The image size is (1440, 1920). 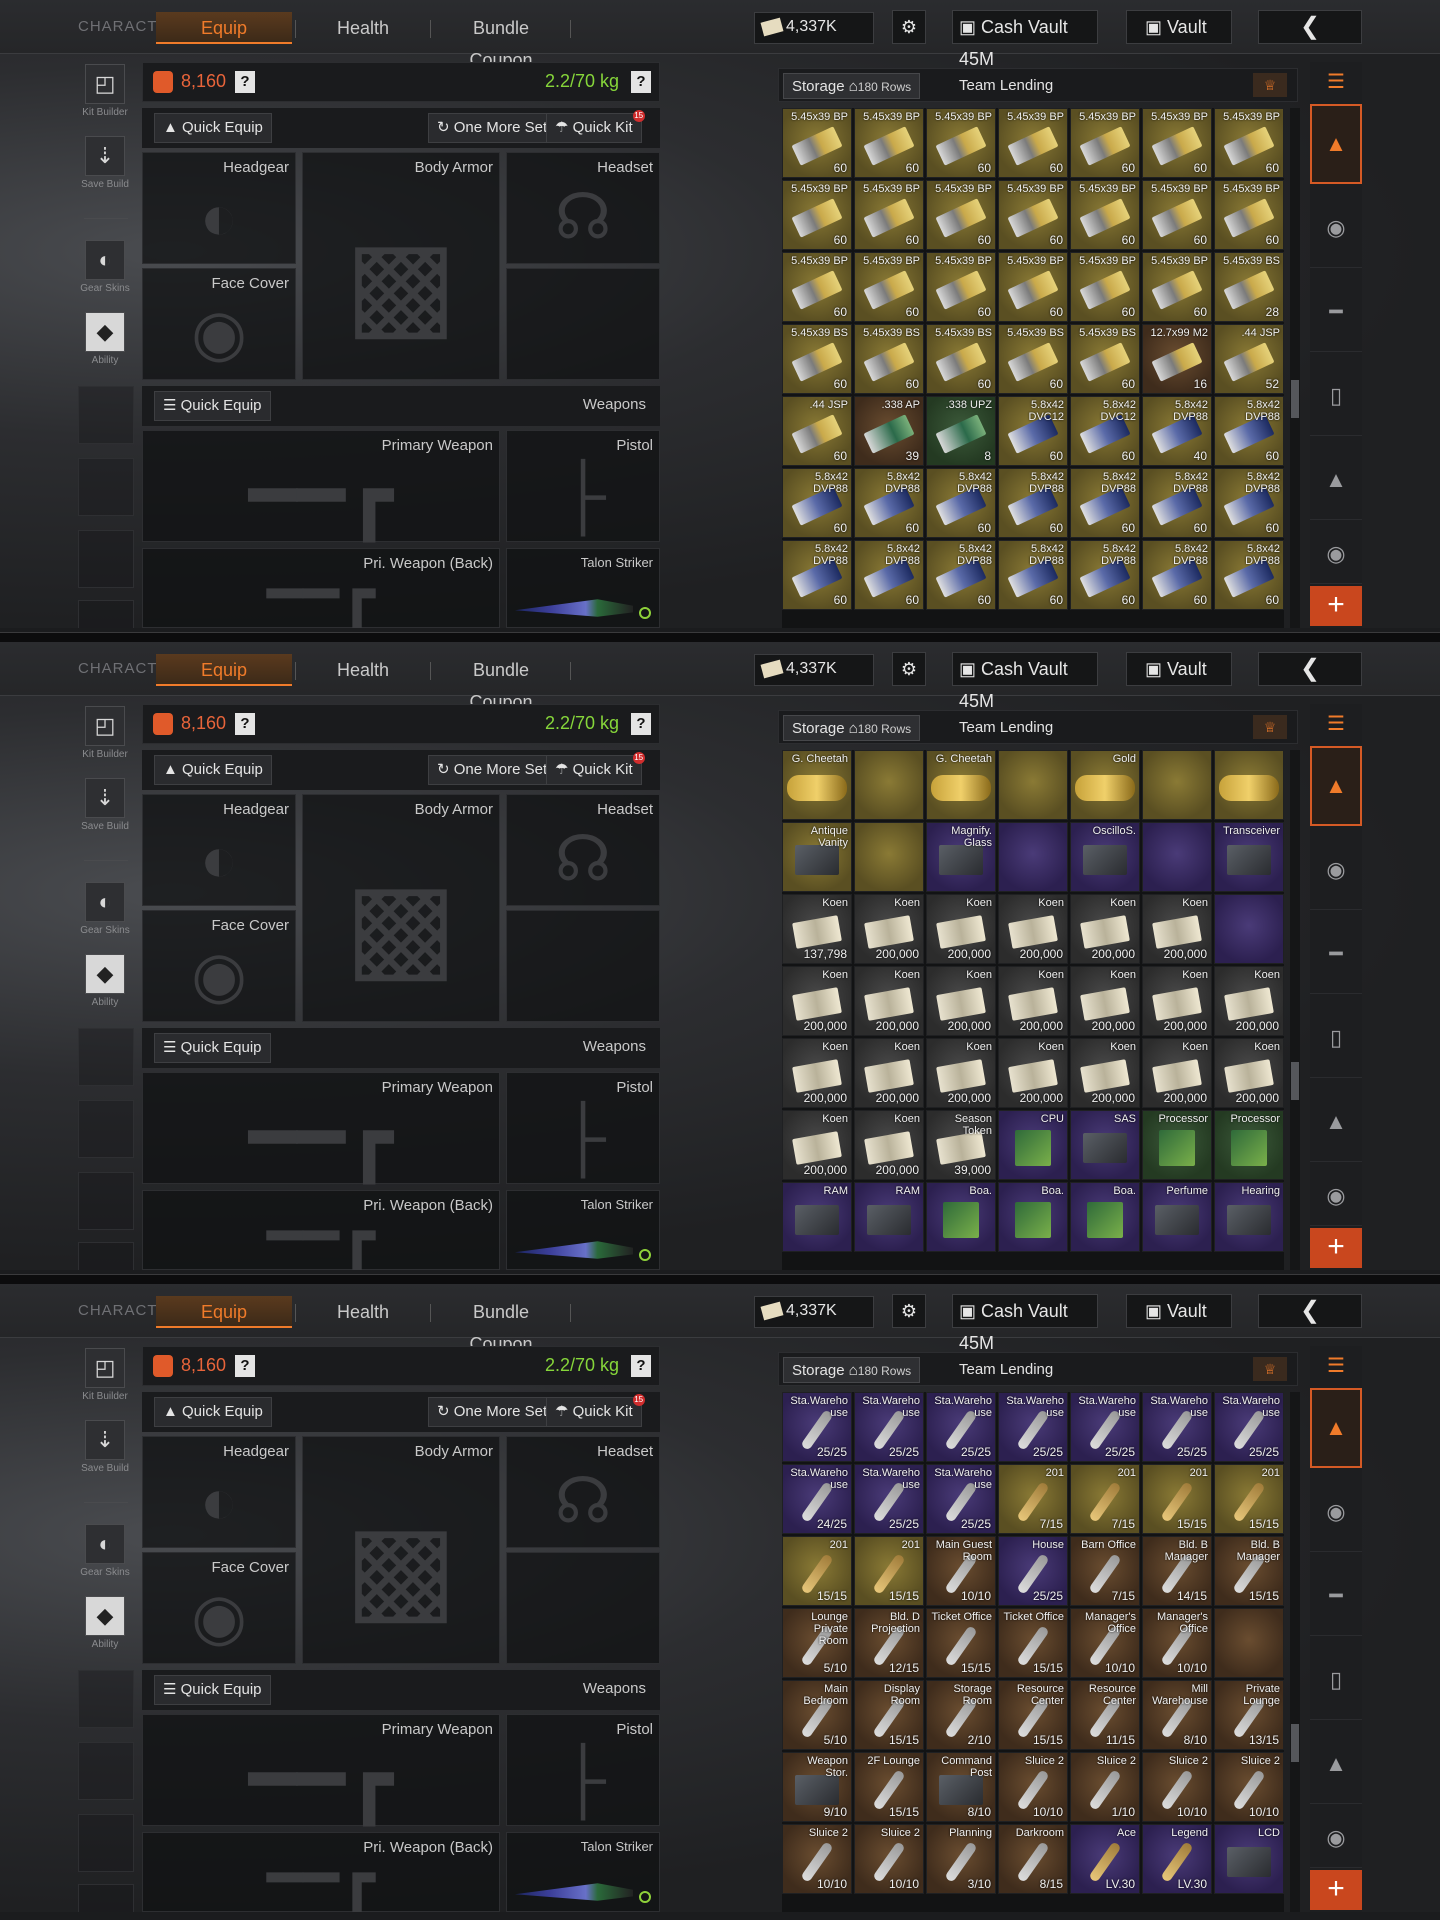 I want to click on storage-item: Koen 137,798, so click(x=817, y=929).